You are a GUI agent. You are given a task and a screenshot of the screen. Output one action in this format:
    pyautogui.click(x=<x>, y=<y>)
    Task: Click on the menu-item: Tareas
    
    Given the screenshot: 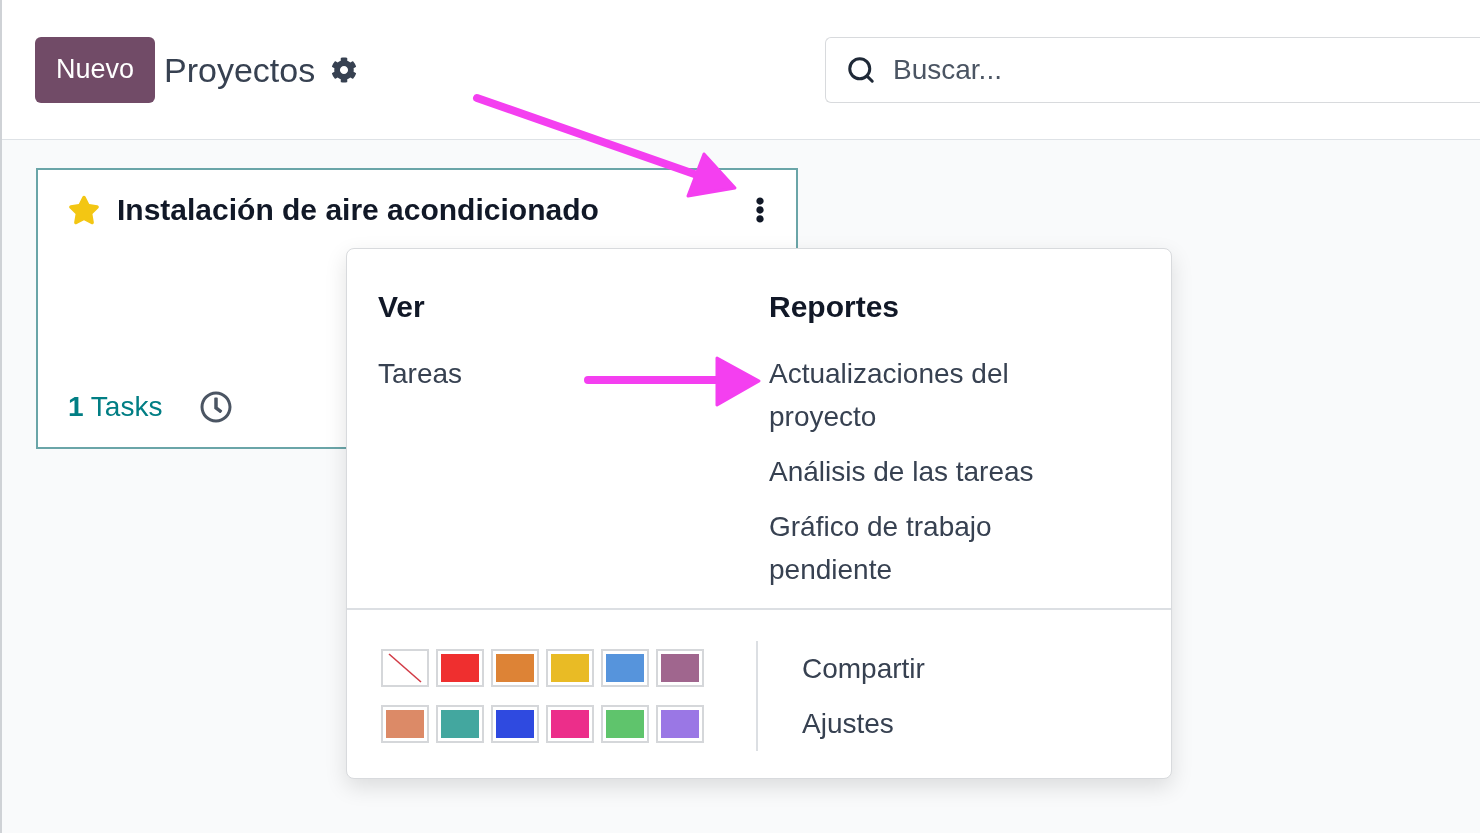 What is the action you would take?
    pyautogui.click(x=420, y=373)
    